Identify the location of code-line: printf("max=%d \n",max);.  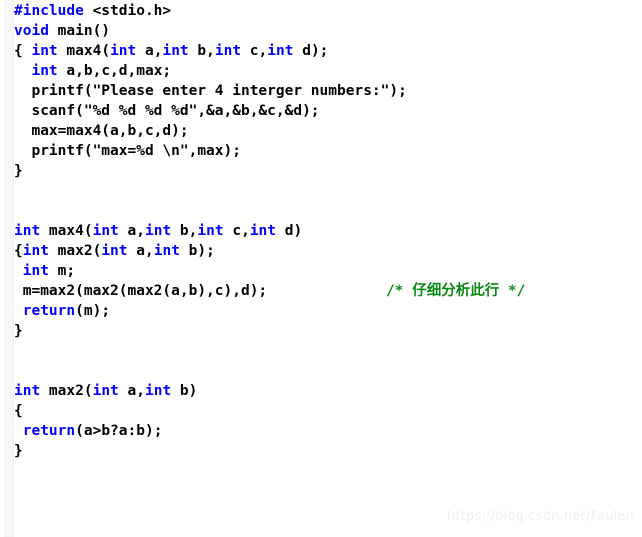
(210, 151).